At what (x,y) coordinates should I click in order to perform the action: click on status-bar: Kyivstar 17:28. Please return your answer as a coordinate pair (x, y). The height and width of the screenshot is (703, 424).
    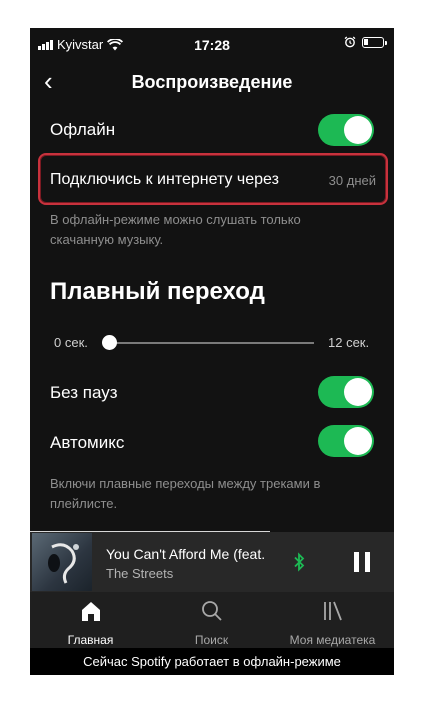
    Looking at the image, I should click on (212, 45).